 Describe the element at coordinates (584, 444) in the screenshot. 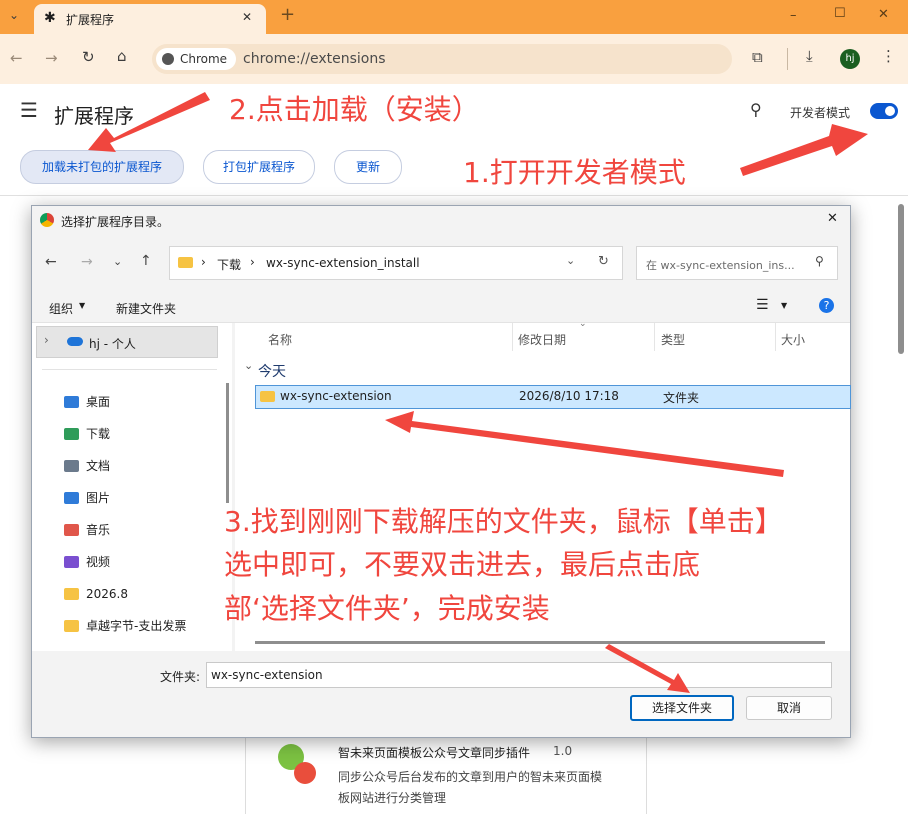

I see `arrow-to-folder-row` at that location.